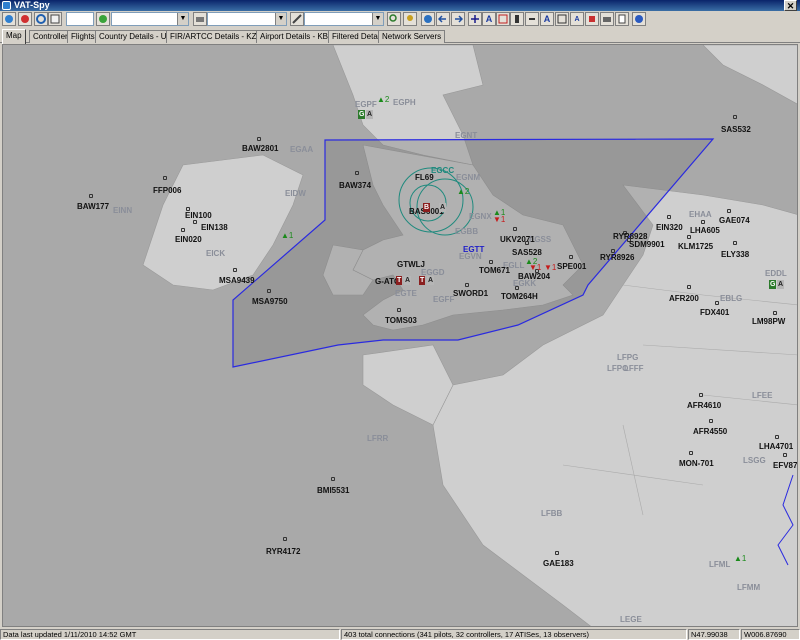 The image size is (800, 640). What do you see at coordinates (494, 270) in the screenshot?
I see `flight-label: TOM671` at bounding box center [494, 270].